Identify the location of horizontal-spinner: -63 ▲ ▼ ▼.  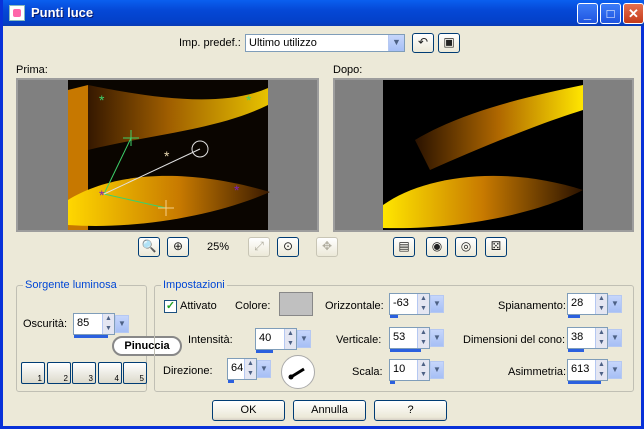
(416, 305).